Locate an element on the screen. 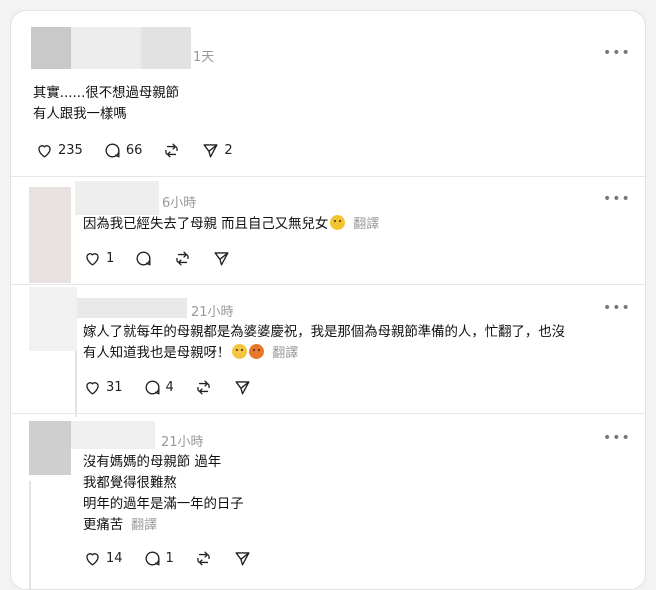 The image size is (656, 590). like-button: 31 is located at coordinates (103, 387).